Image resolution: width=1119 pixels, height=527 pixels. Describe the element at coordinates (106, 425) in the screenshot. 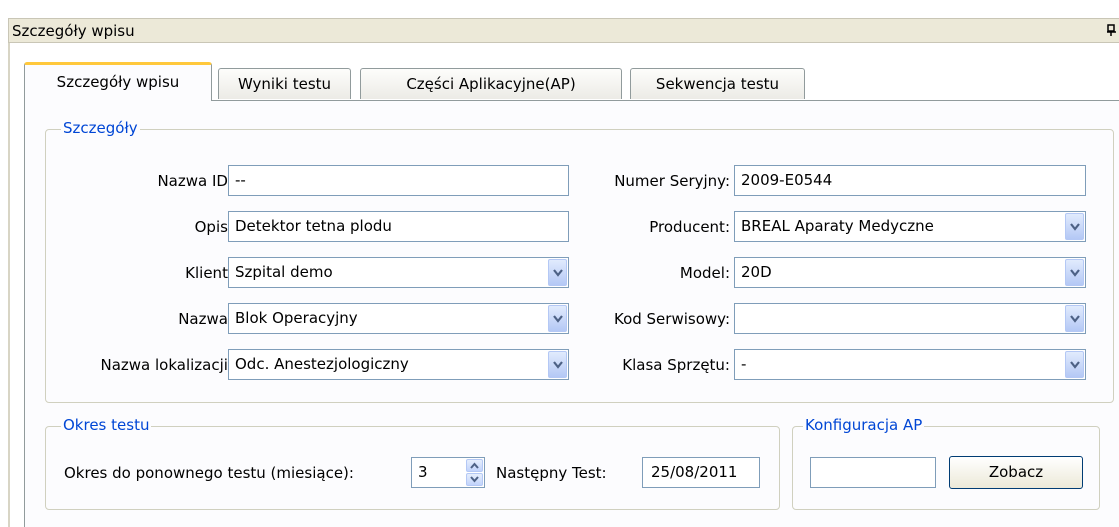

I see `test-period-legend: Okres testu` at that location.